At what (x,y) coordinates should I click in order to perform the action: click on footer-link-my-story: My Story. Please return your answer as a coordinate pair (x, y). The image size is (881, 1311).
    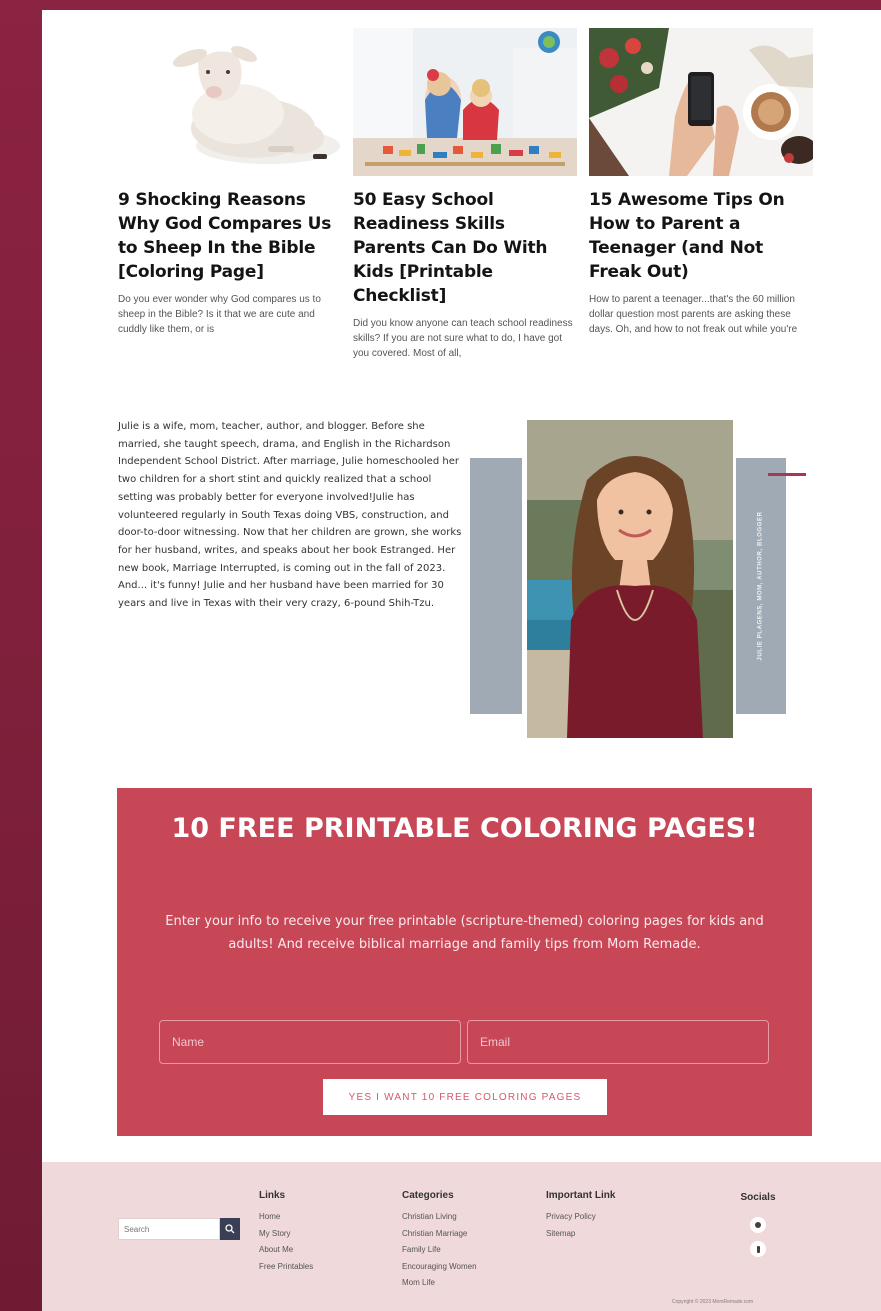
    Looking at the image, I should click on (286, 1234).